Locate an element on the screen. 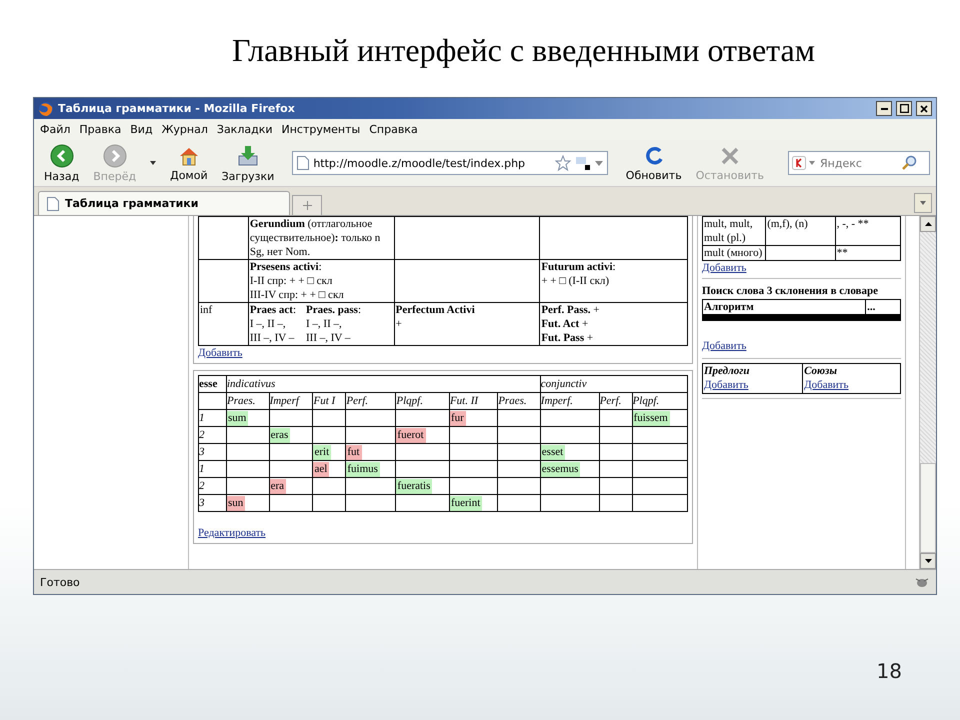 The width and height of the screenshot is (960, 720). answer-cell: esset is located at coordinates (553, 452).